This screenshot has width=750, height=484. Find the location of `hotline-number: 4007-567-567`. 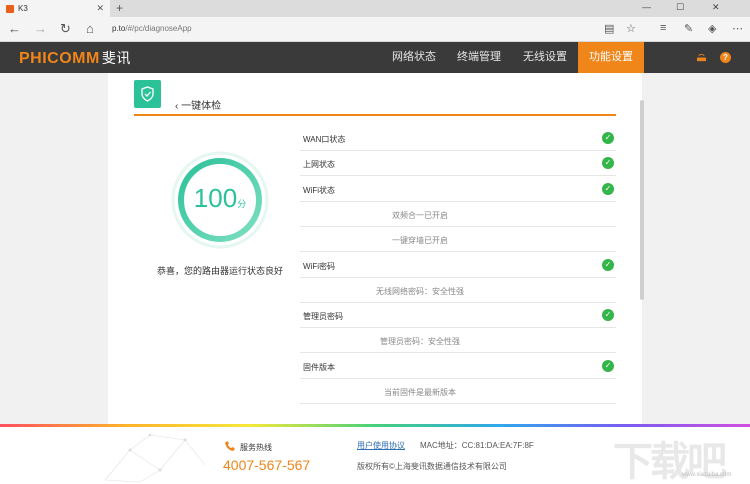

hotline-number: 4007-567-567 is located at coordinates (267, 465).